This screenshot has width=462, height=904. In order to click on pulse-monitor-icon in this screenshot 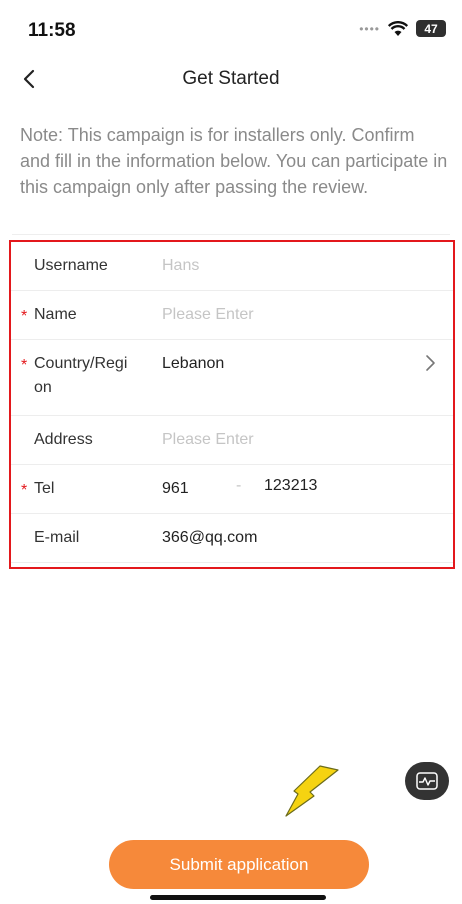, I will do `click(427, 781)`.